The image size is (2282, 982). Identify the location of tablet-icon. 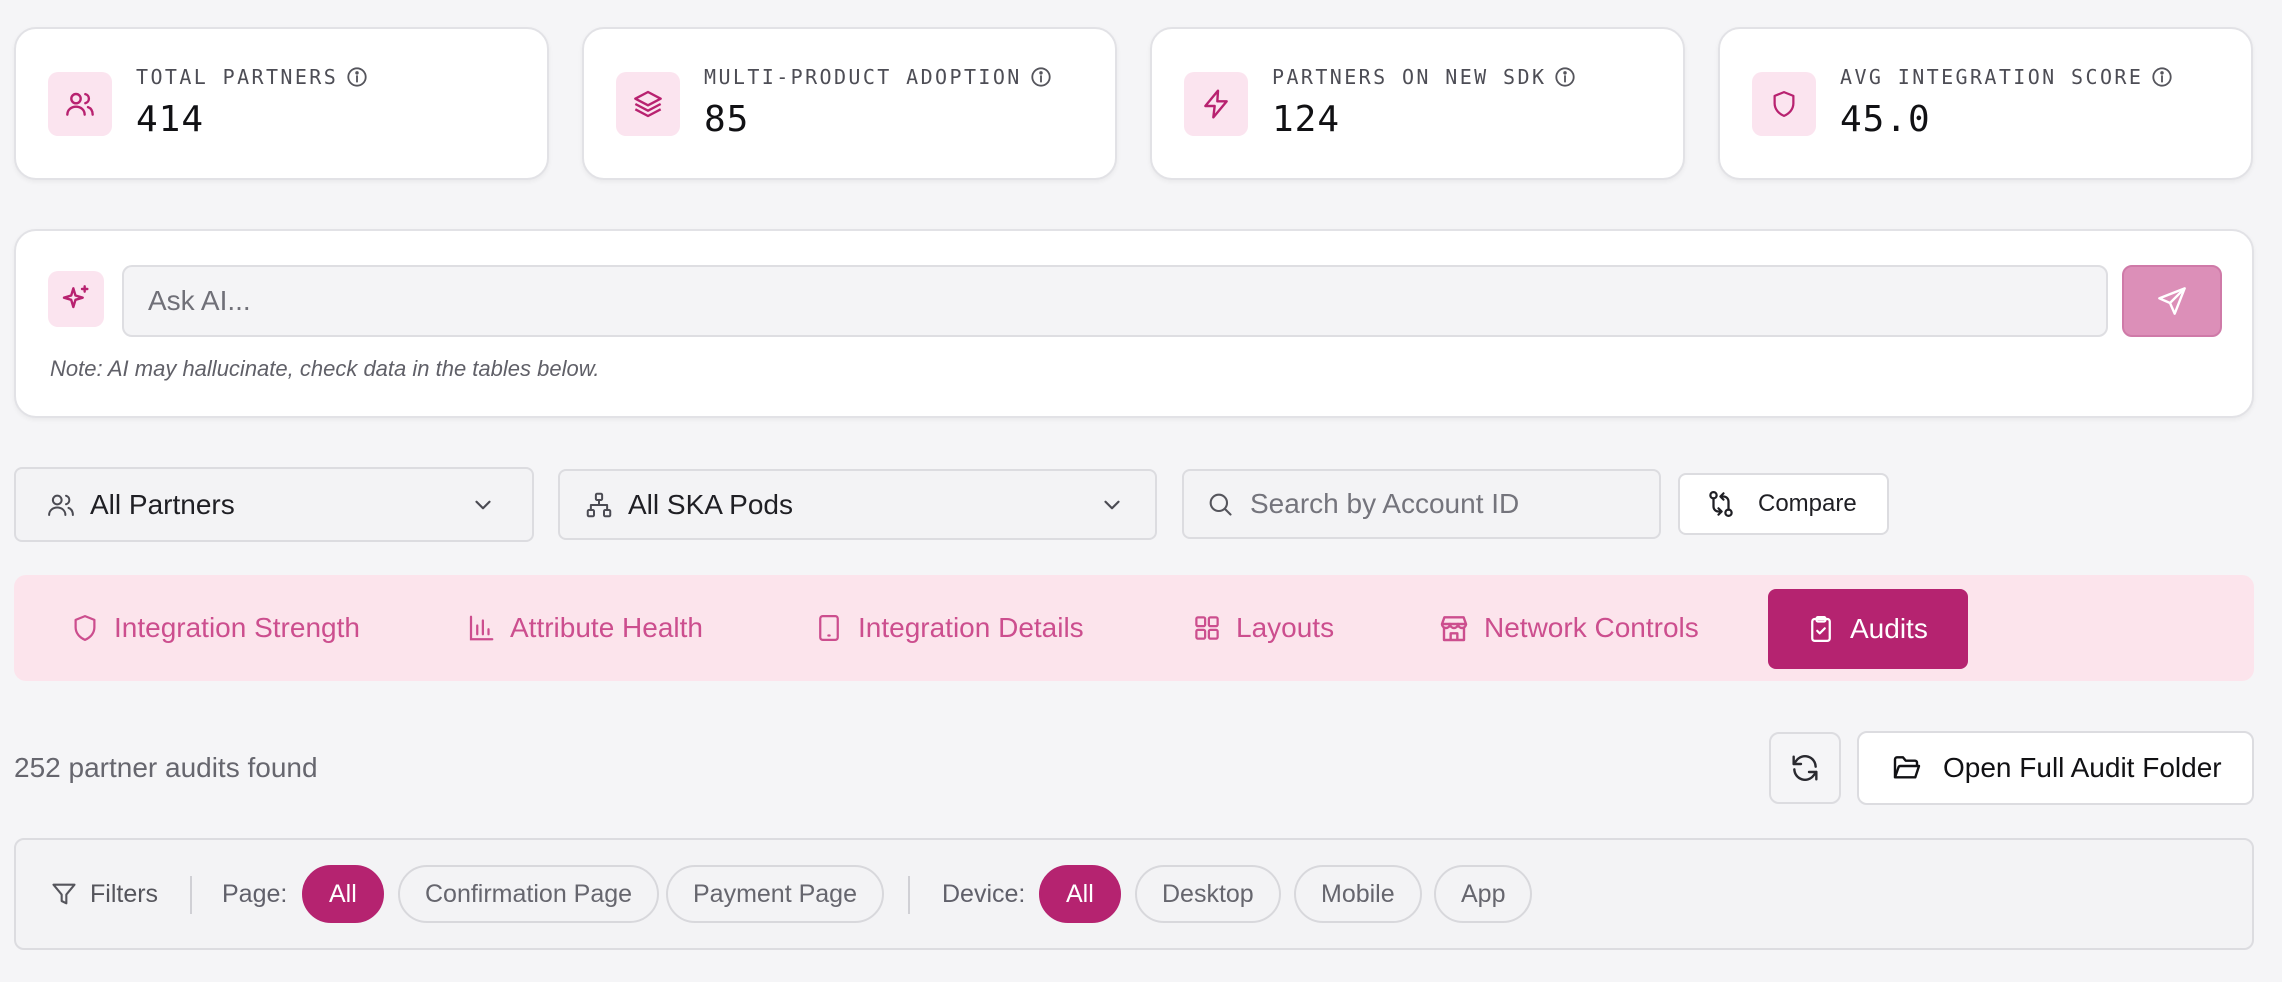
(829, 628).